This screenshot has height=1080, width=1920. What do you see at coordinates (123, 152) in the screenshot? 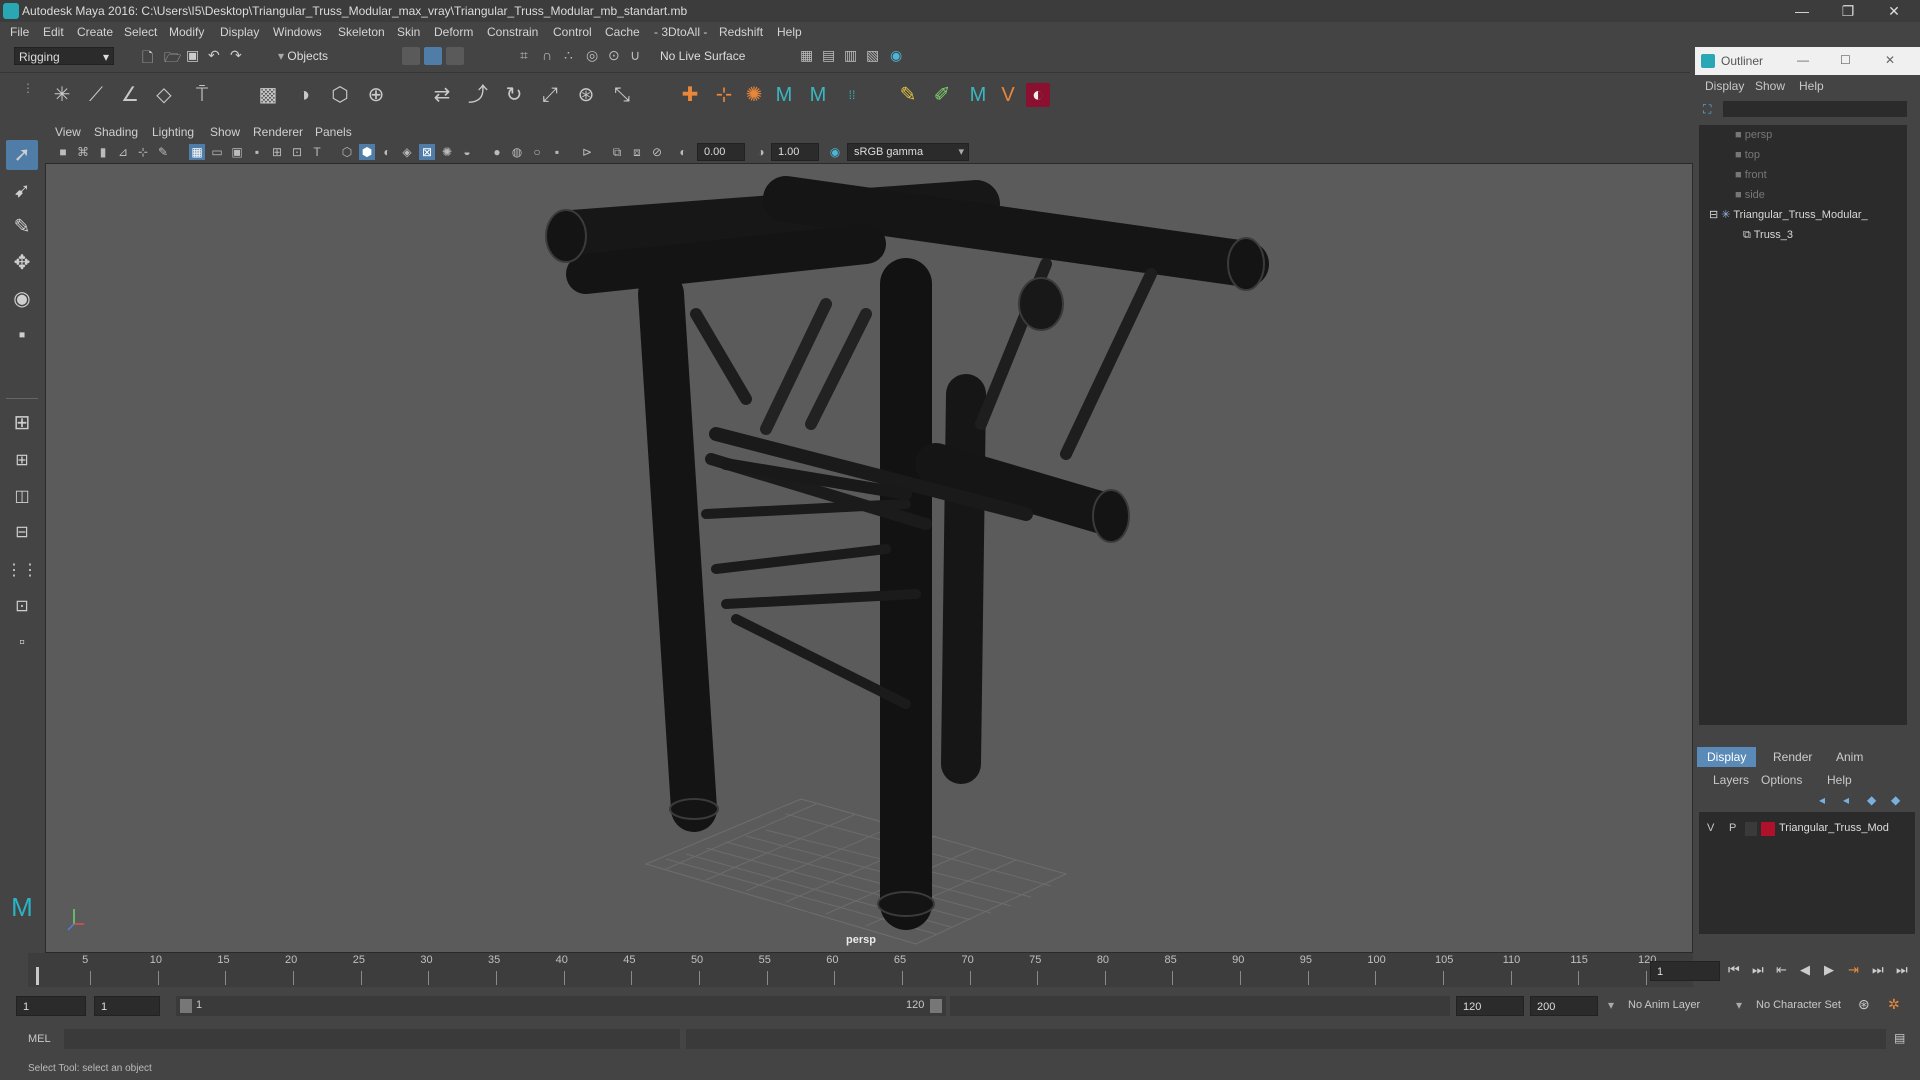
I see `image-plane-icon: ⊿` at bounding box center [123, 152].